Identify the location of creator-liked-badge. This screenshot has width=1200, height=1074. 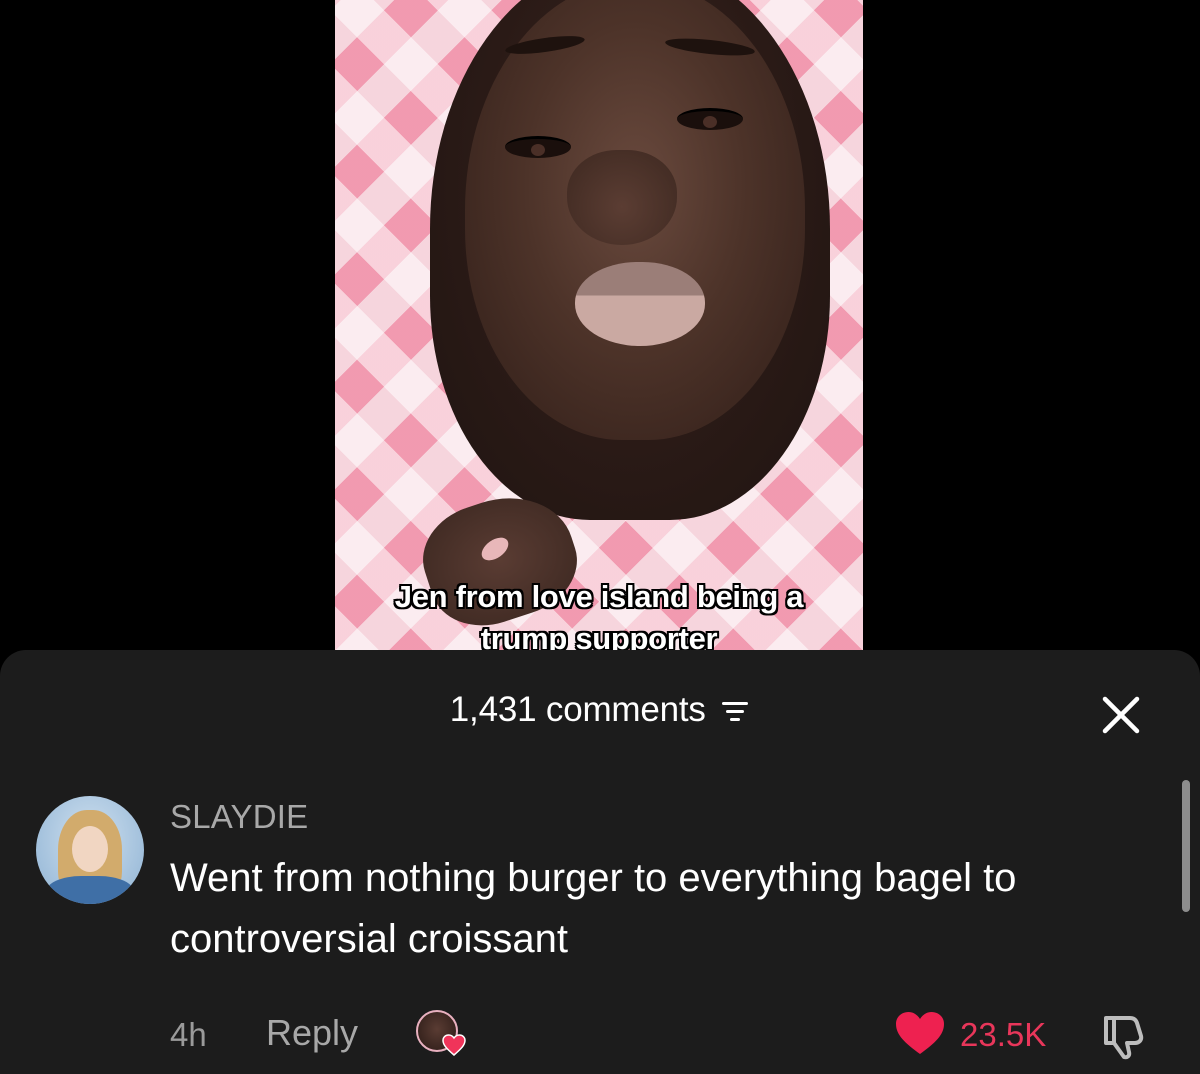
(441, 1035).